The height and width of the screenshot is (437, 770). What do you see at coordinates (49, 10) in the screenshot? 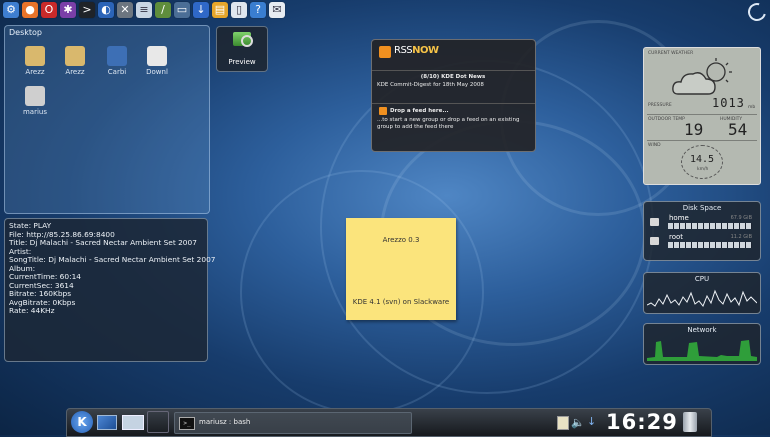
I see `opera-icon: O` at bounding box center [49, 10].